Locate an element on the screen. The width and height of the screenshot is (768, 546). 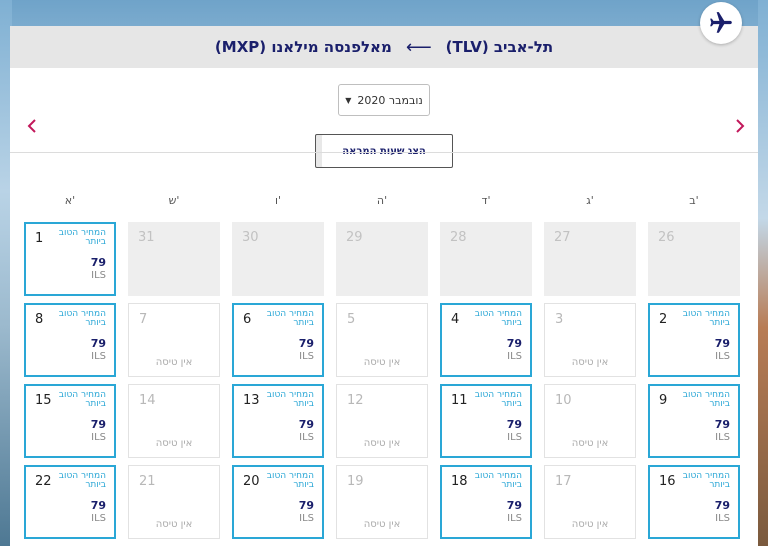
day-number: 11 is located at coordinates (459, 400).